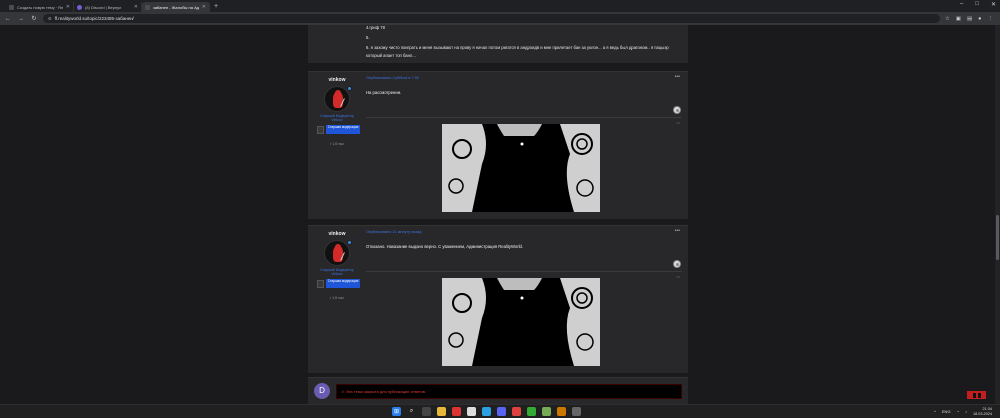 The image size is (1000, 418). What do you see at coordinates (322, 391) in the screenshot?
I see `avatar: D` at bounding box center [322, 391].